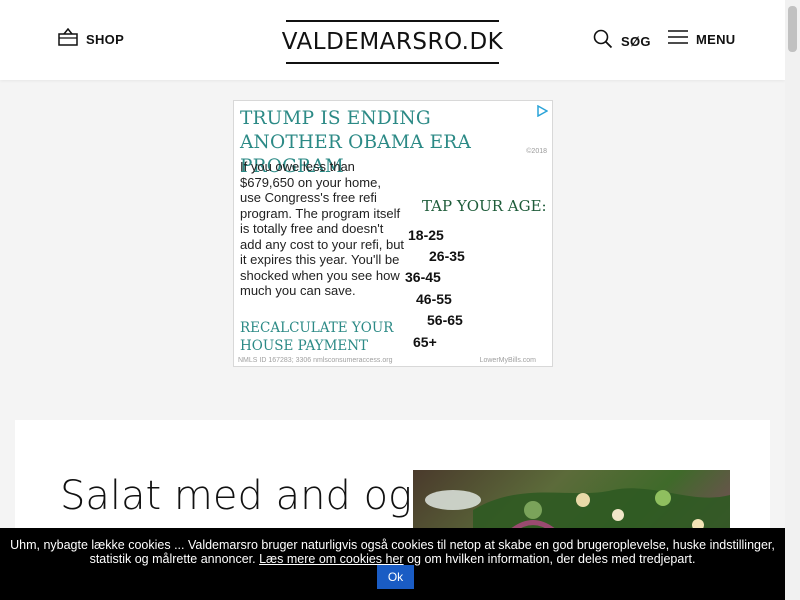  Describe the element at coordinates (105, 39) in the screenshot. I see `shop-label: SHOP` at that location.